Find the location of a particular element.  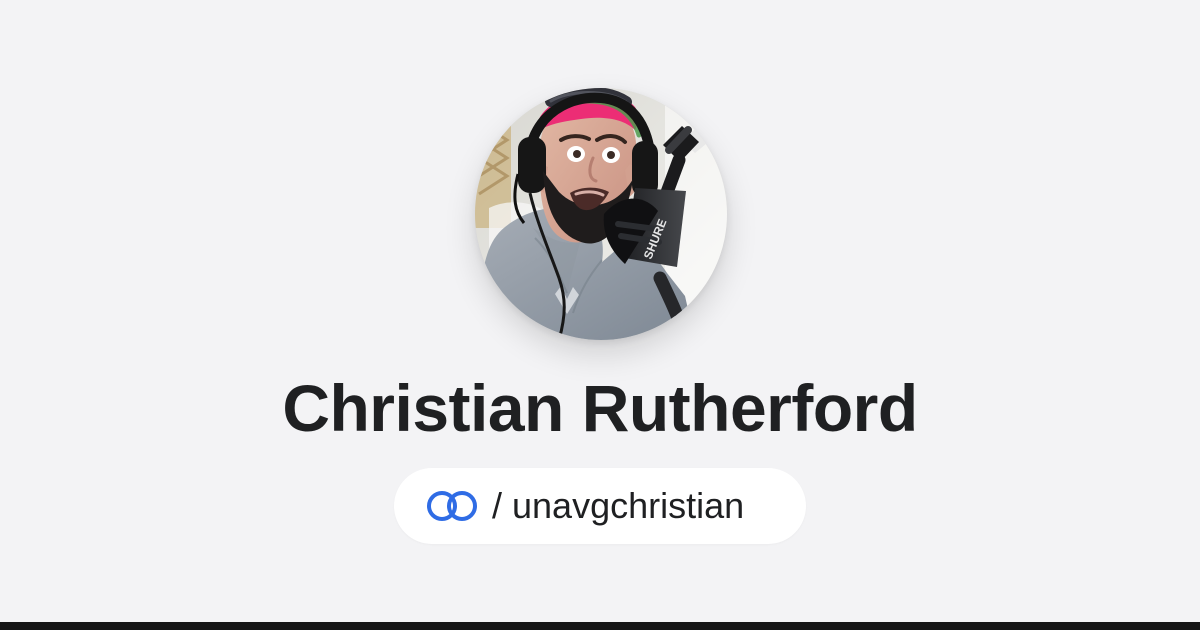

profile-handle-link: / unavgchristian is located at coordinates (600, 506).